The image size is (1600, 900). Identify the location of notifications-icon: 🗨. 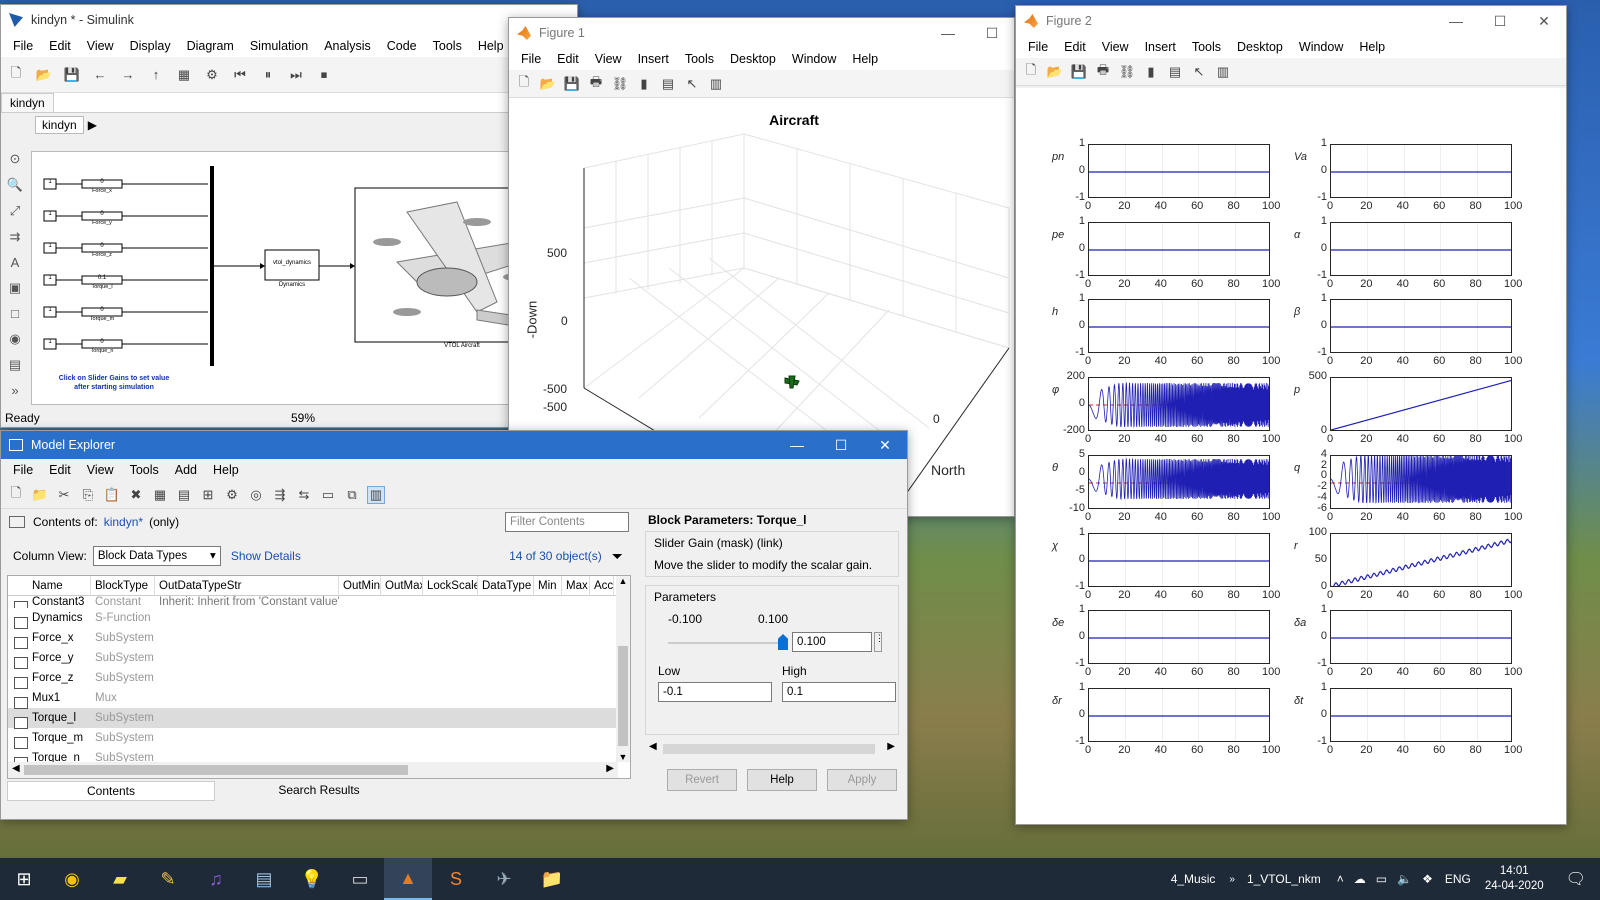
(1576, 879).